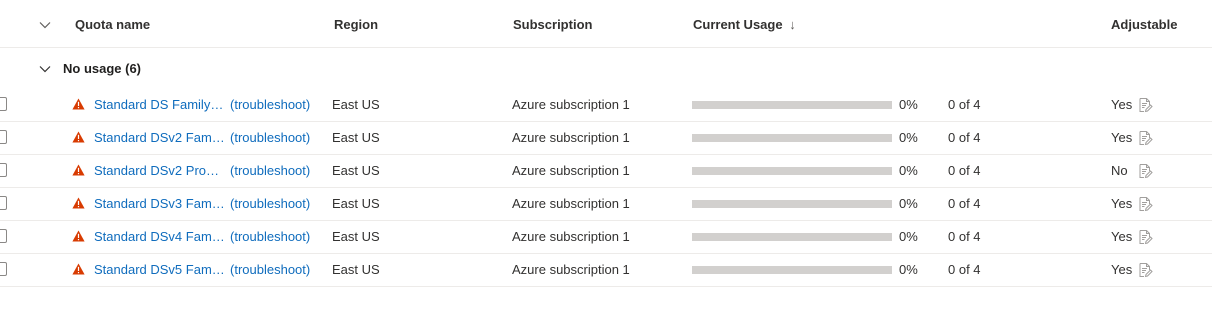  I want to click on group-collapse-chevron-down-icon, so click(45, 69).